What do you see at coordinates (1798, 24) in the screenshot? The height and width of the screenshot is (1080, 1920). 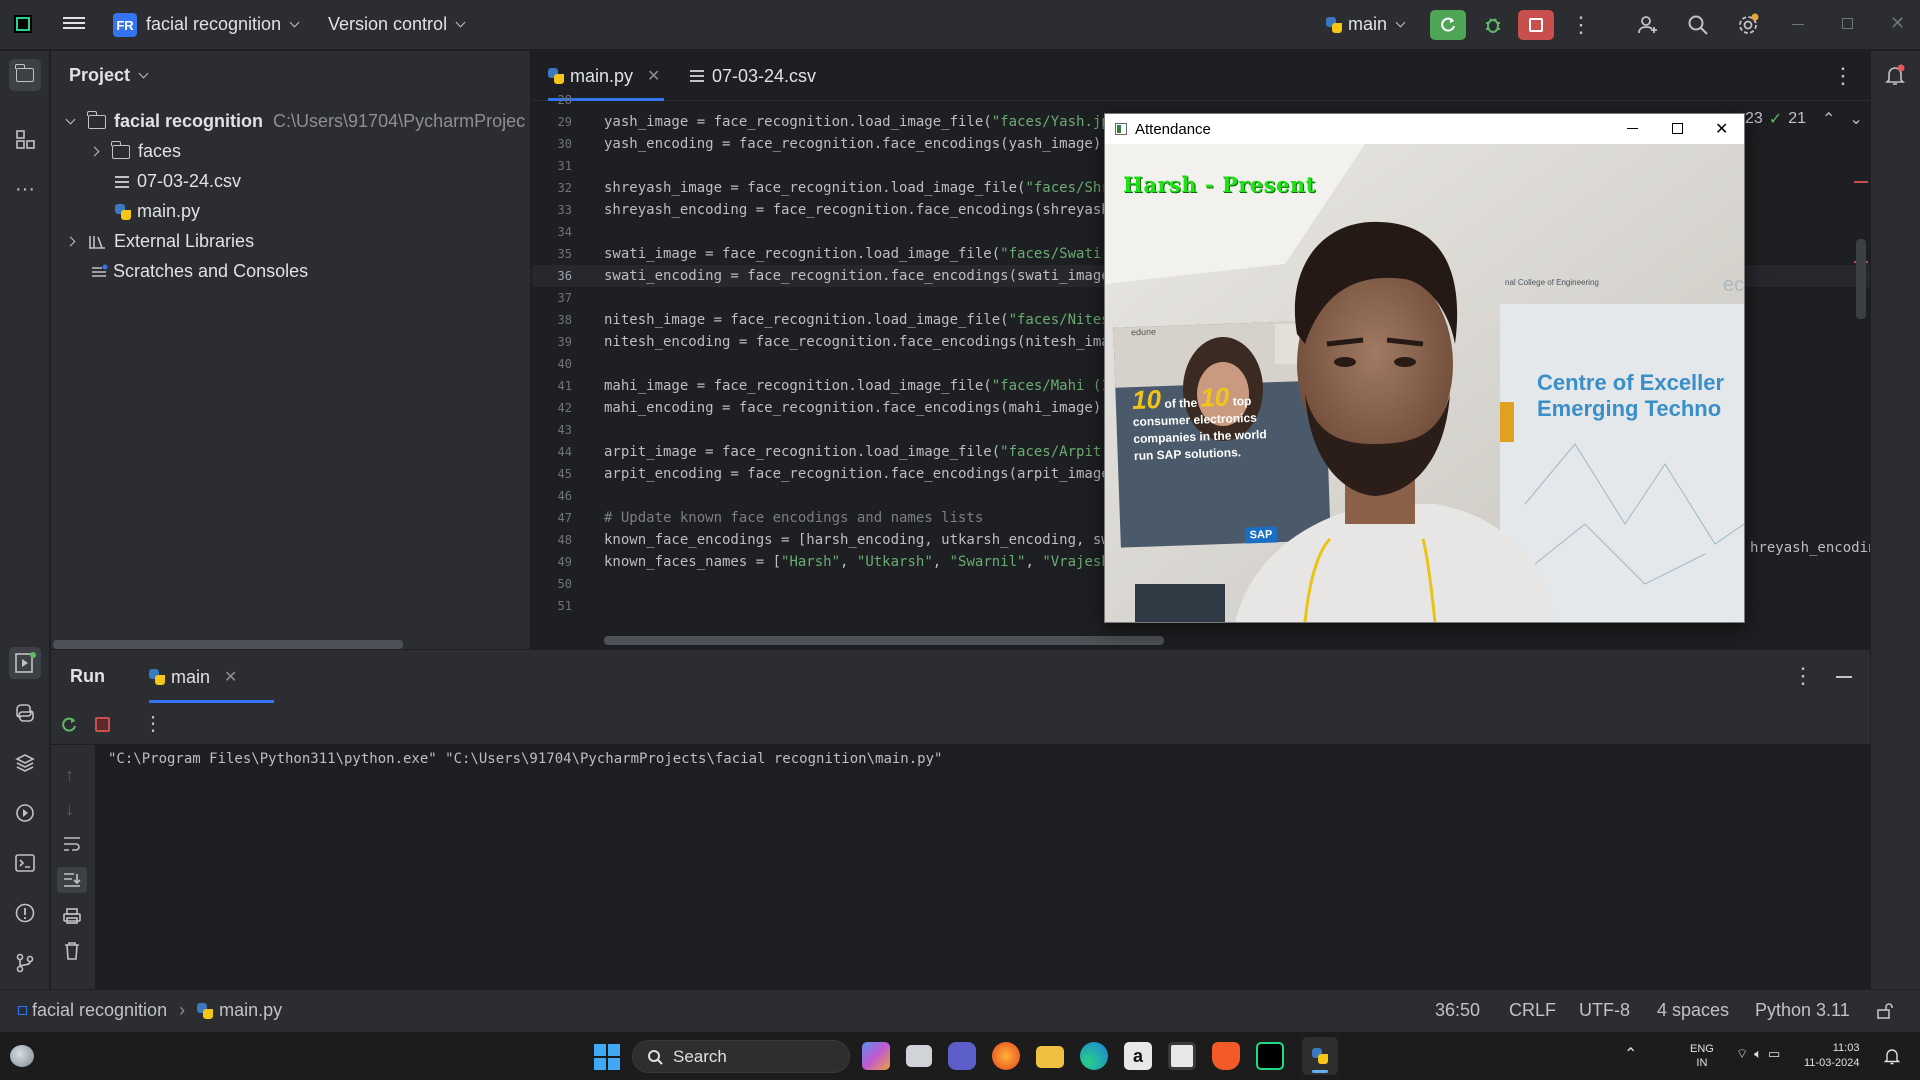 I see `minimize-window-icon` at bounding box center [1798, 24].